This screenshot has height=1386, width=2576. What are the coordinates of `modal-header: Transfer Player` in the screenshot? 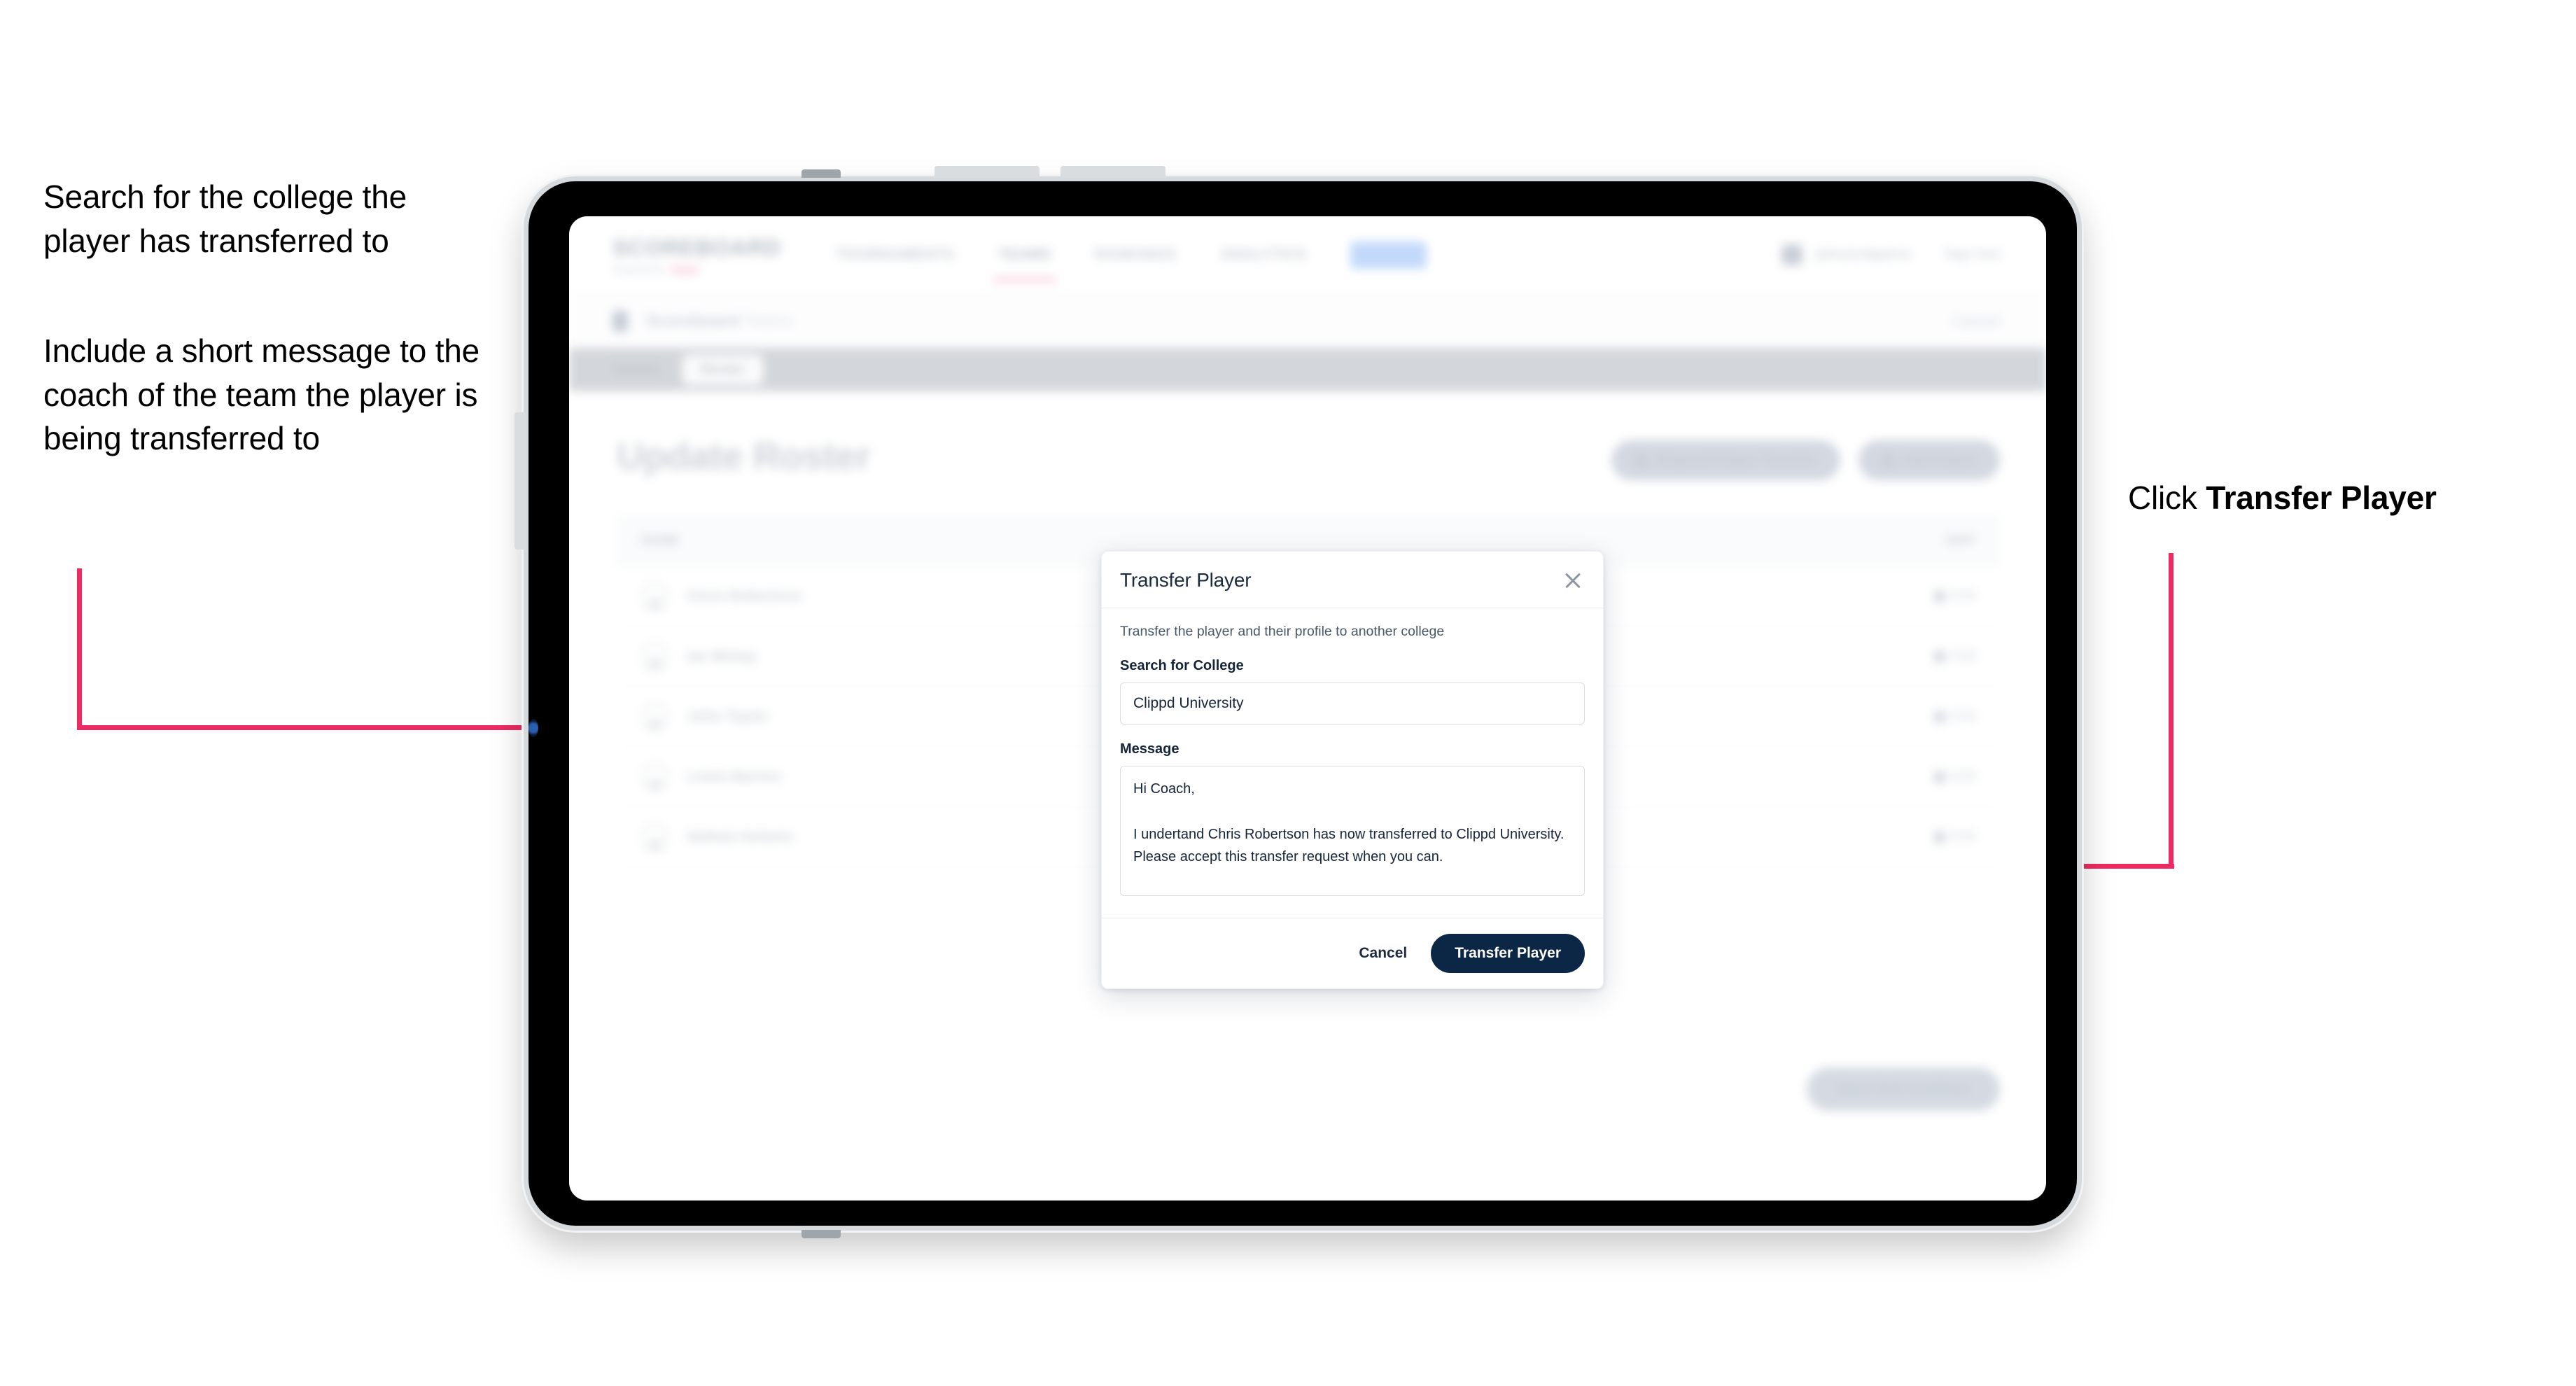 It's located at (1352, 580).